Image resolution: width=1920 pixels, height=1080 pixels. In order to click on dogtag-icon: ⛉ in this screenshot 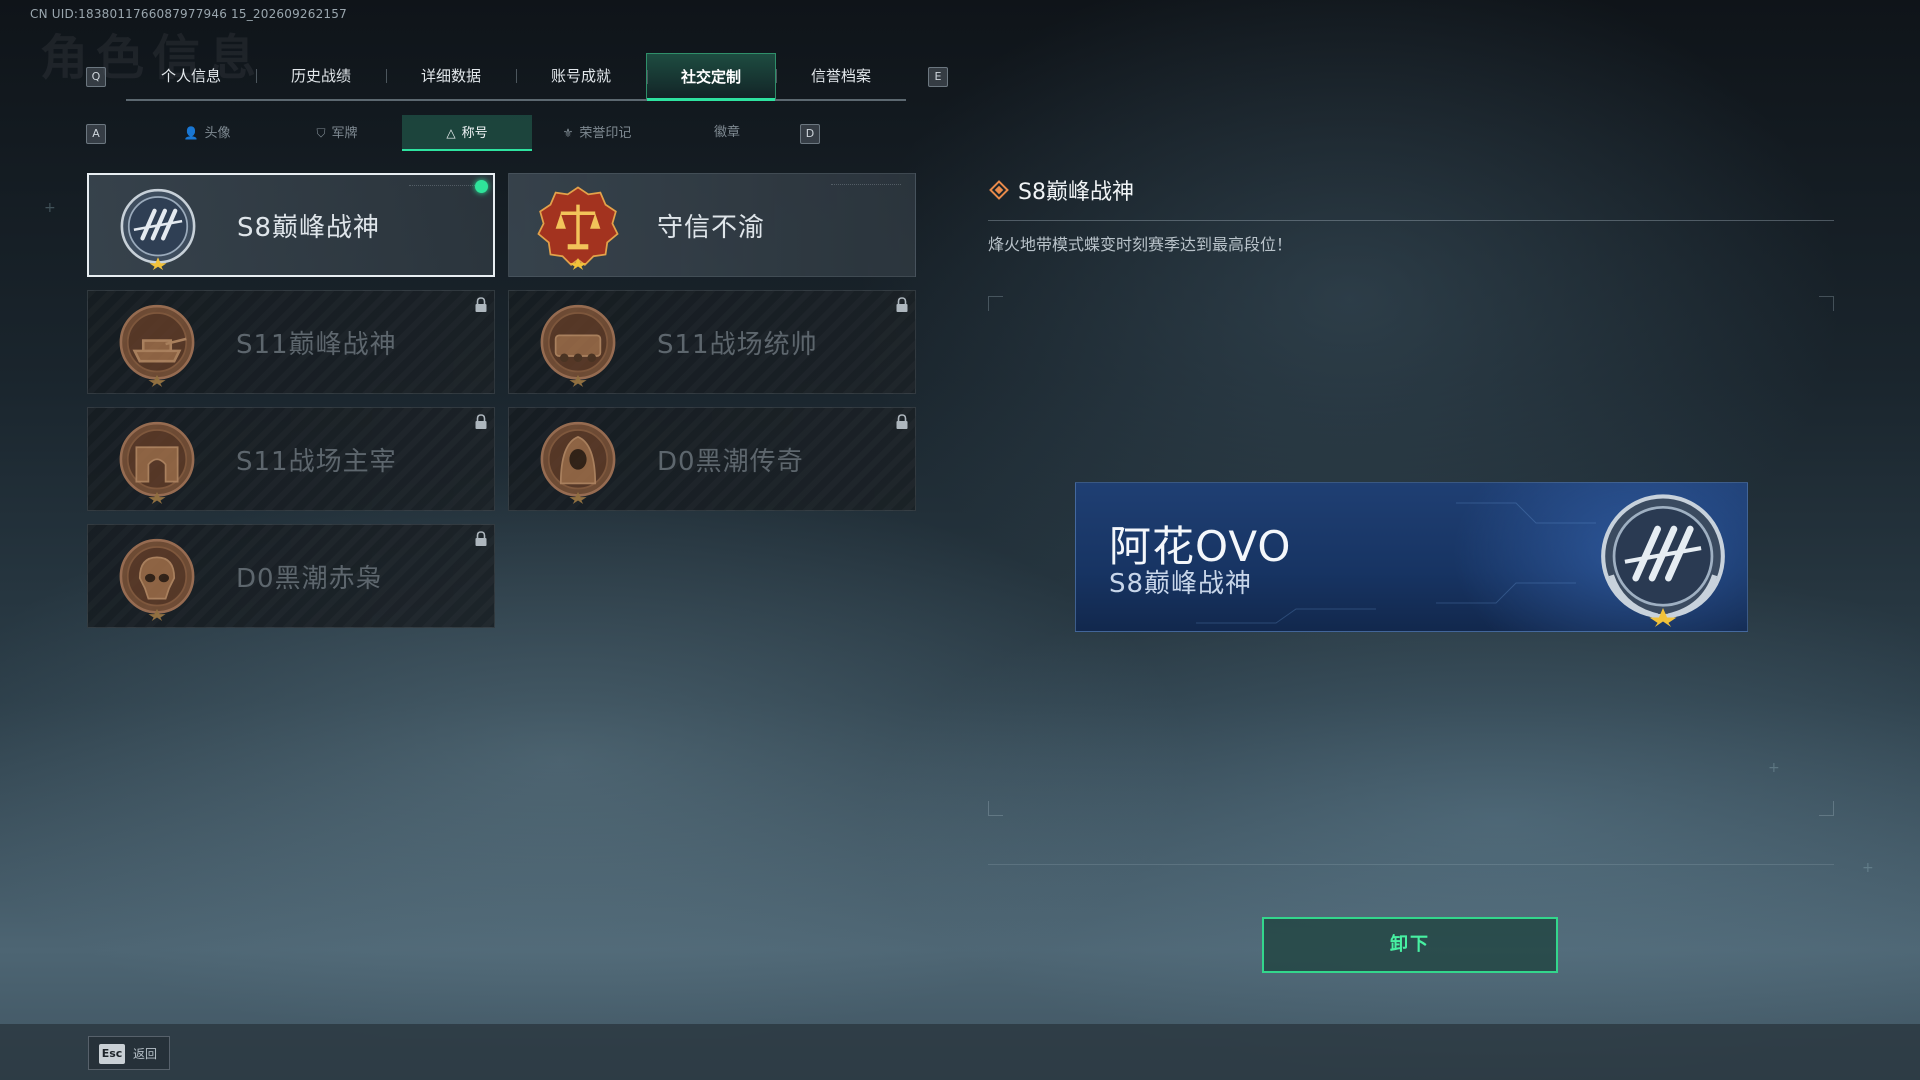, I will do `click(321, 133)`.